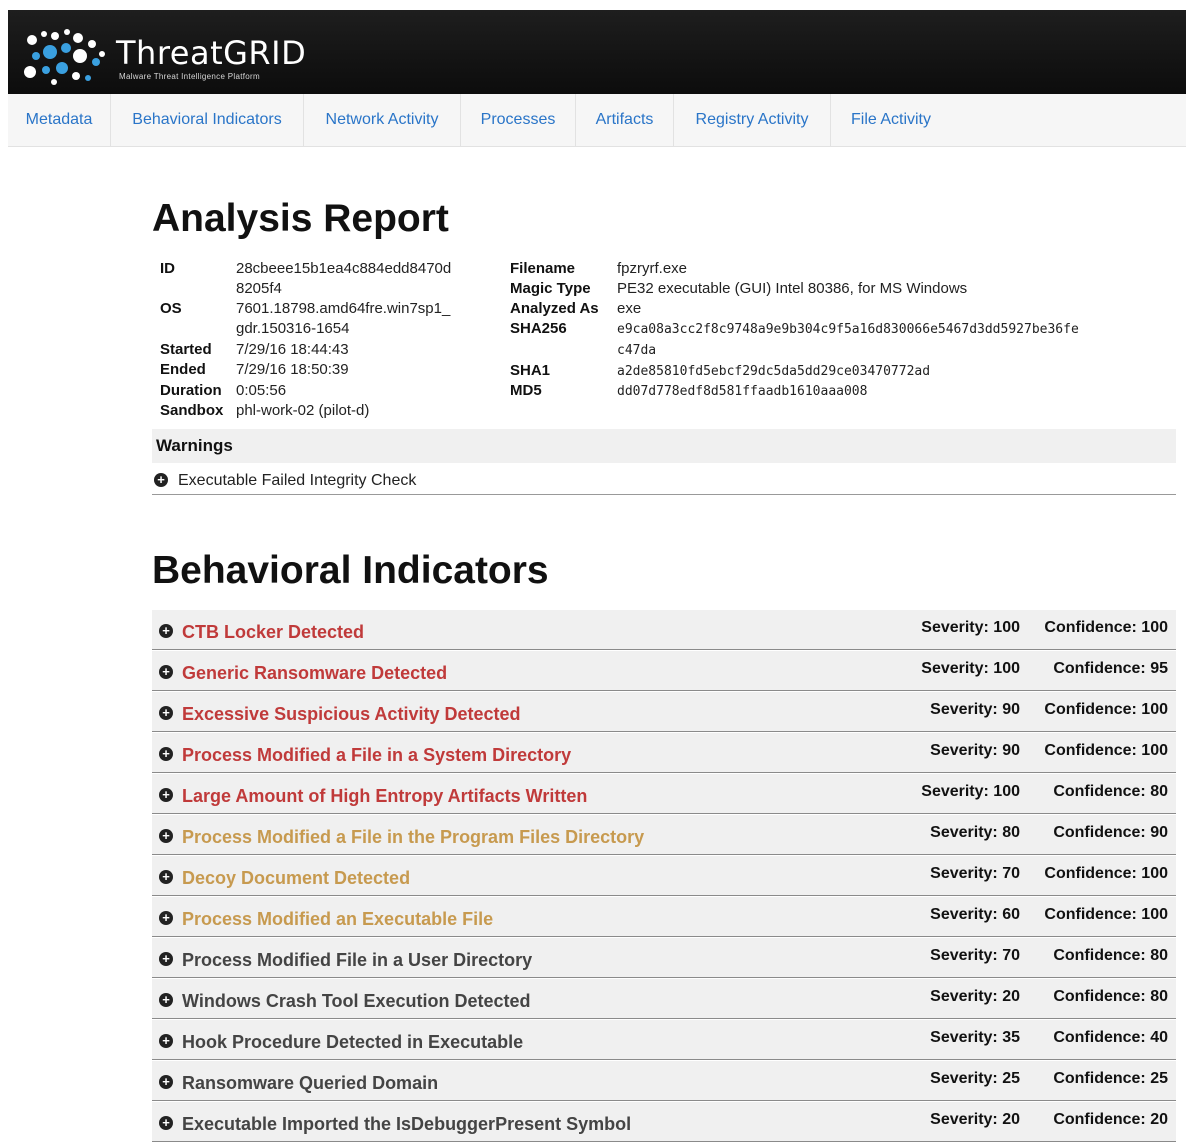 The image size is (1186, 1146). I want to click on tab-metadata: Metadata, so click(59, 120).